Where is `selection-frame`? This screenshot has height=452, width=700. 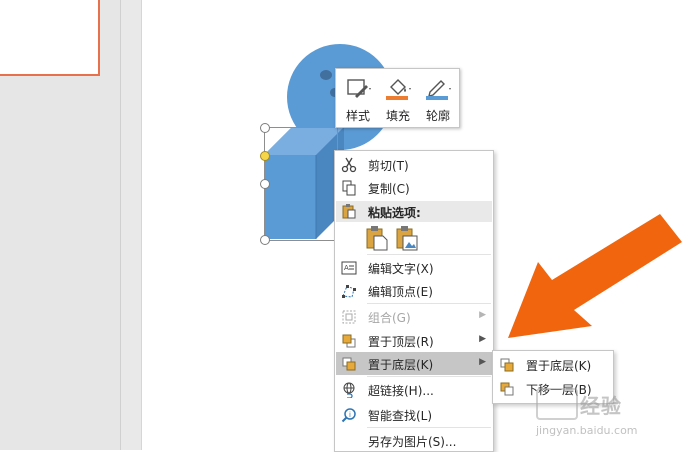
selection-frame is located at coordinates (301, 184).